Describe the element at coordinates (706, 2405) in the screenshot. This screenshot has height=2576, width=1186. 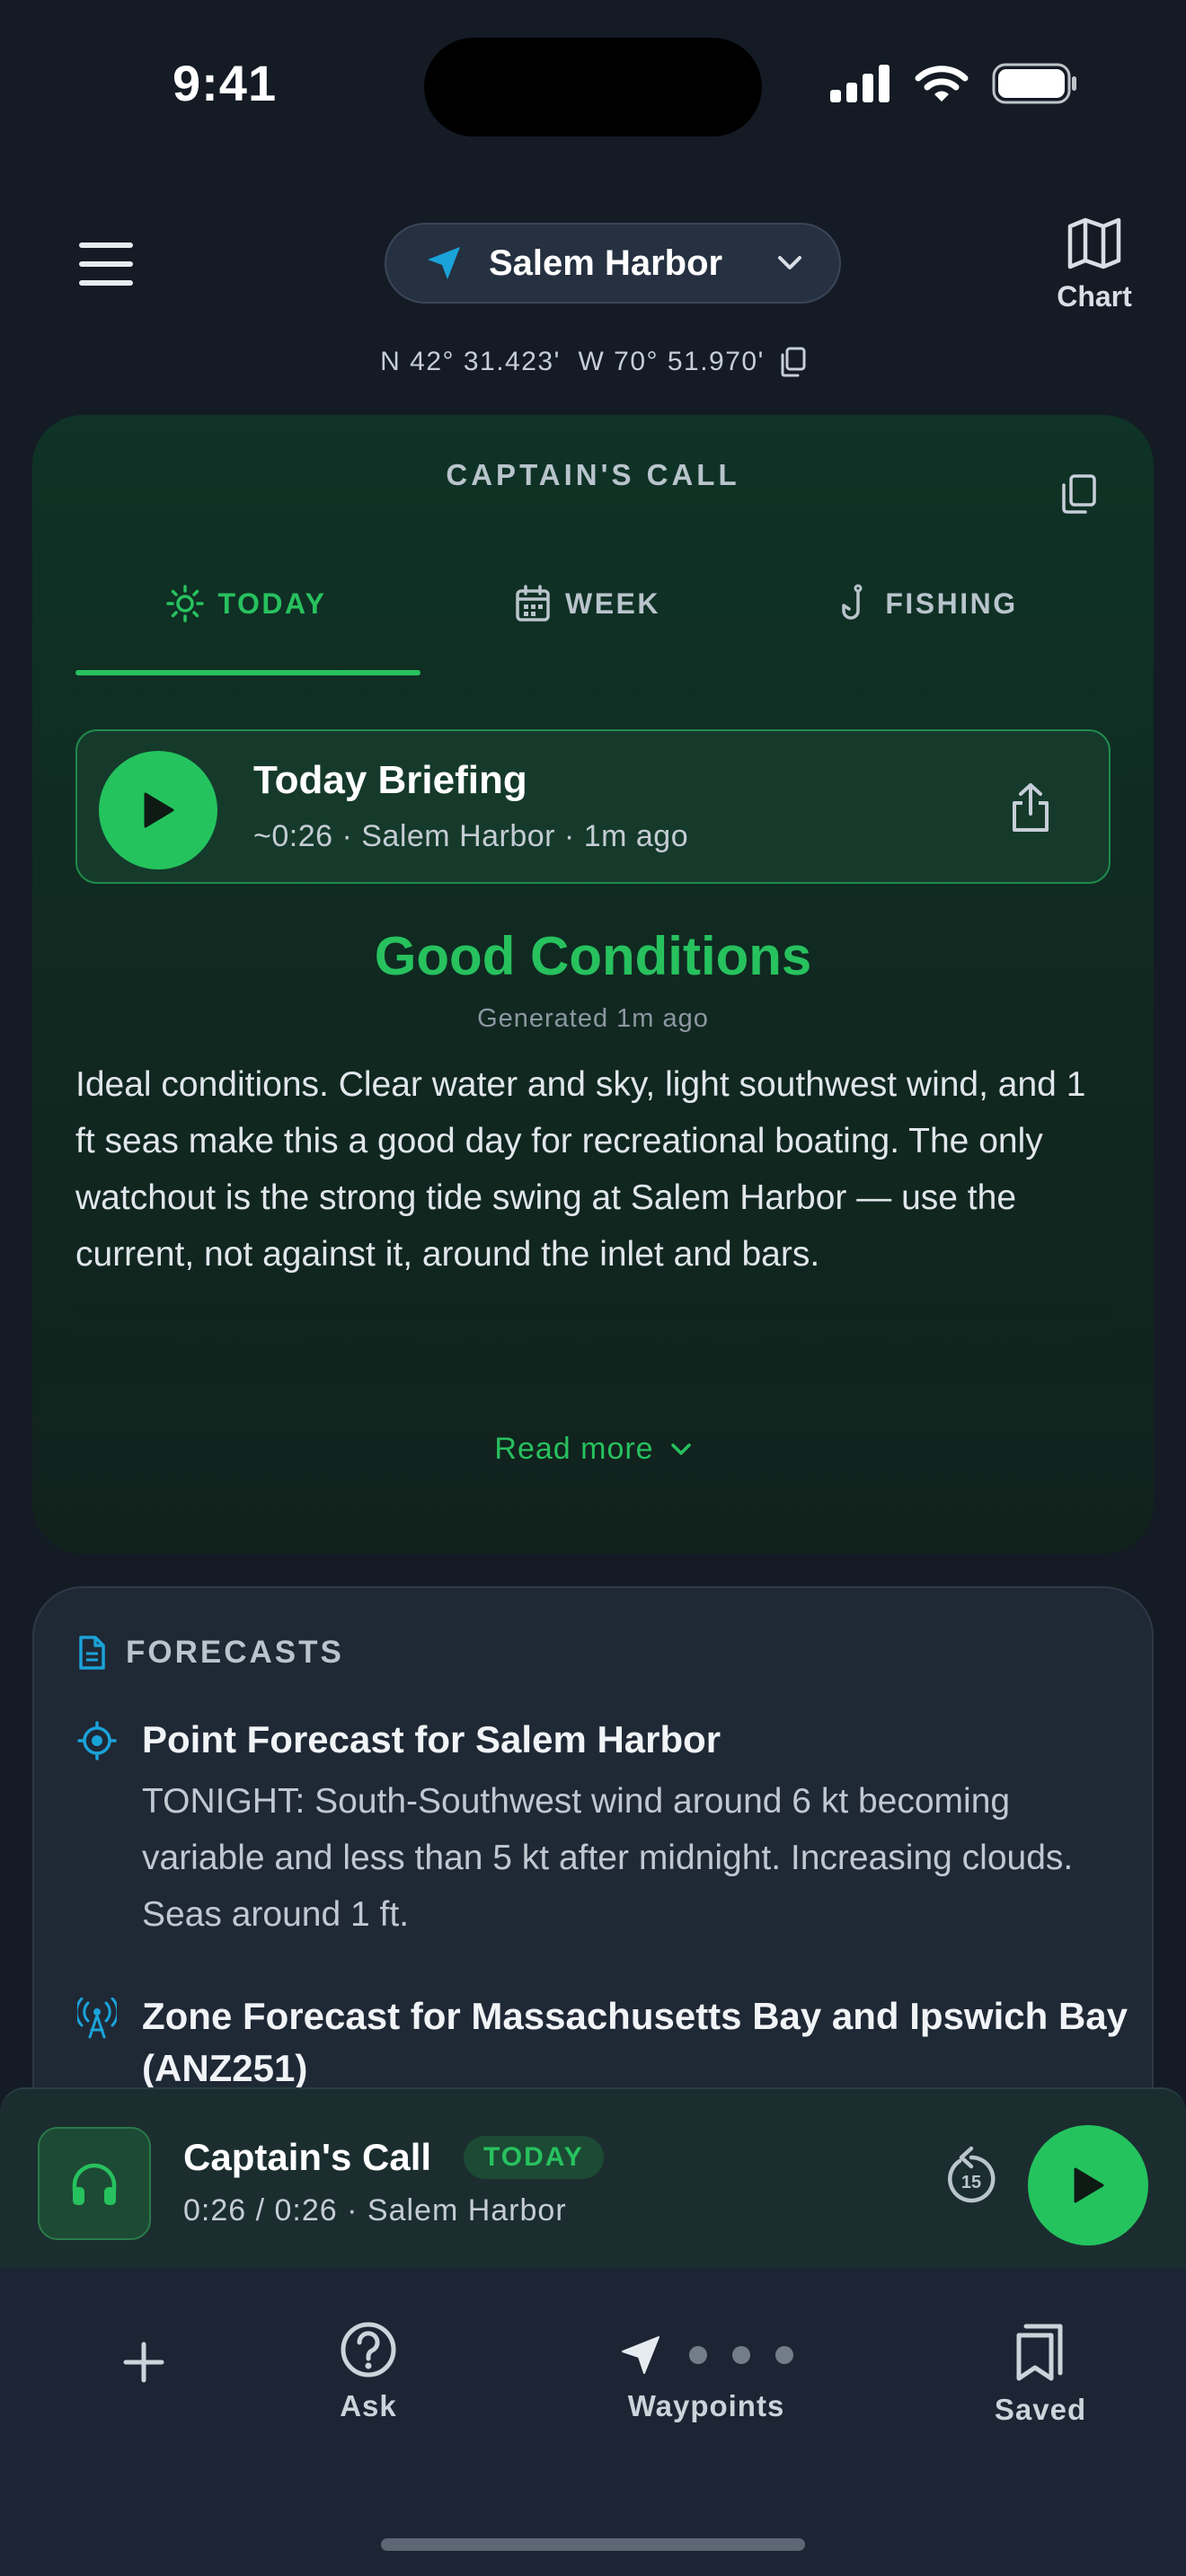
I see `tab-waypoints-label: Waypoints` at that location.